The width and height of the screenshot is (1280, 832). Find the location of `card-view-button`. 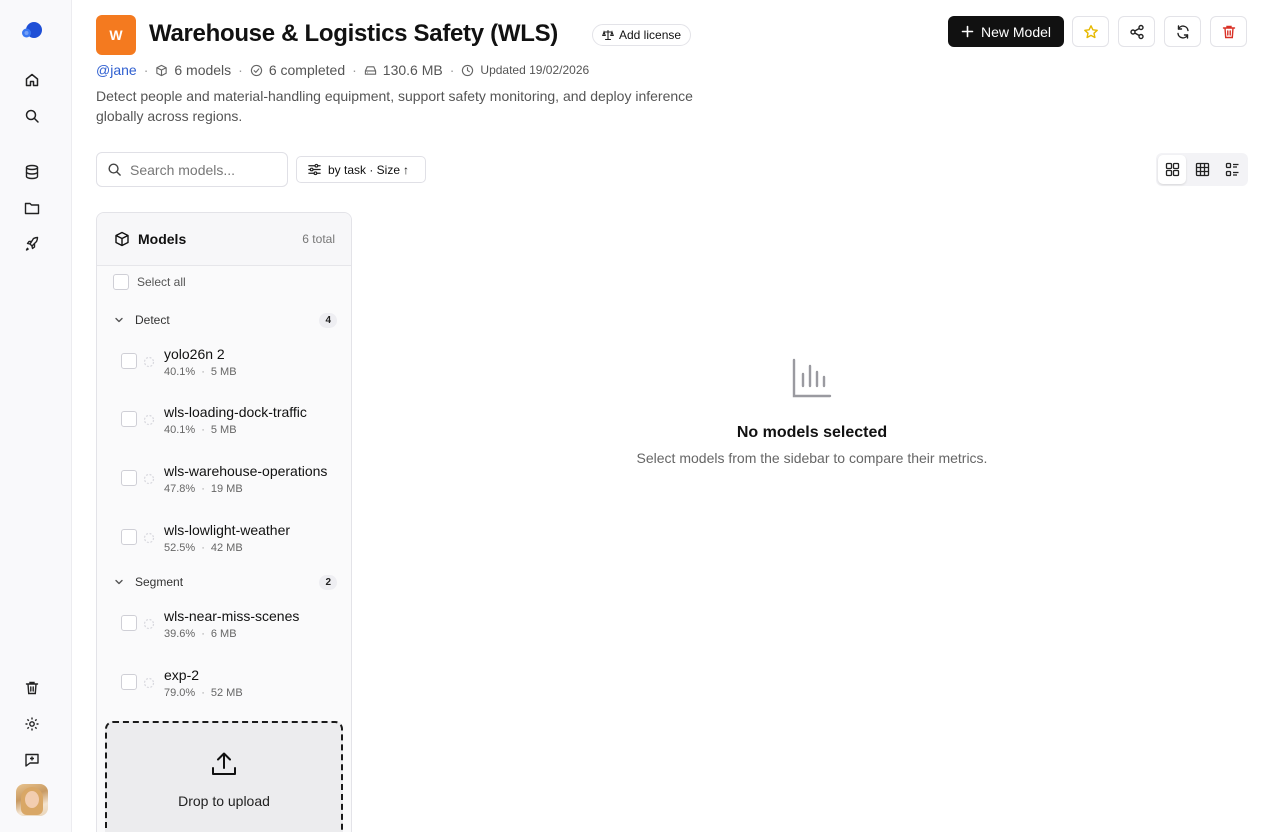

card-view-button is located at coordinates (1172, 169).